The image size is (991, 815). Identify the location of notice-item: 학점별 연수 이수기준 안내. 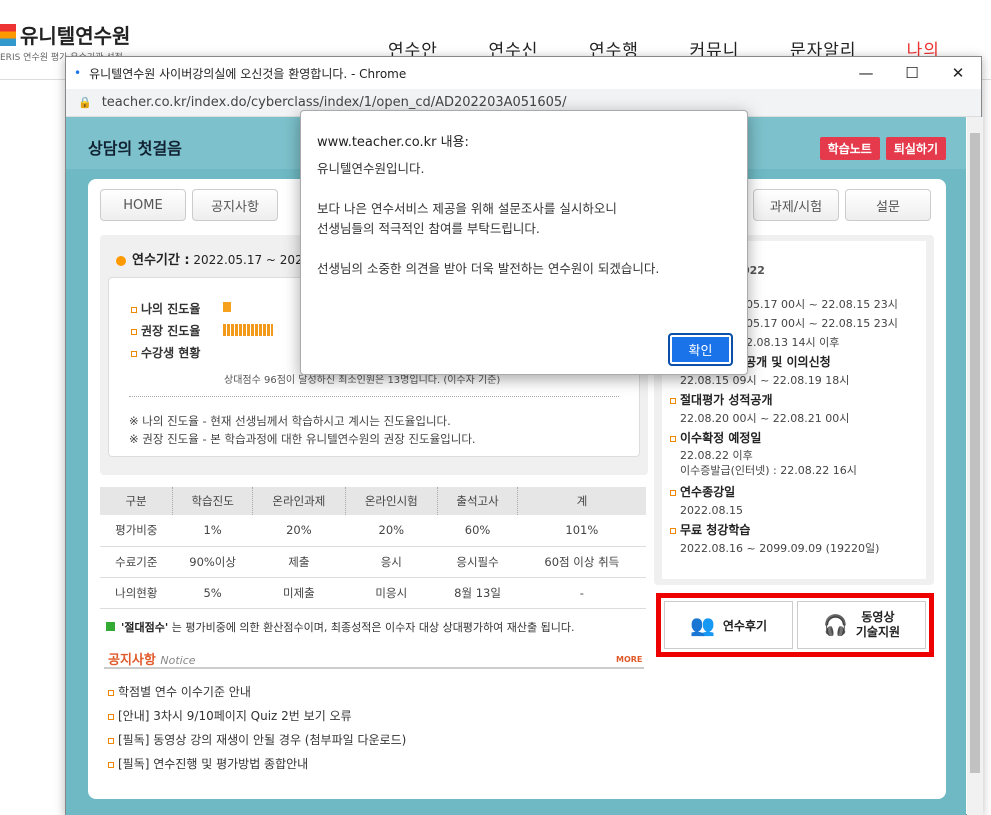
(257, 695).